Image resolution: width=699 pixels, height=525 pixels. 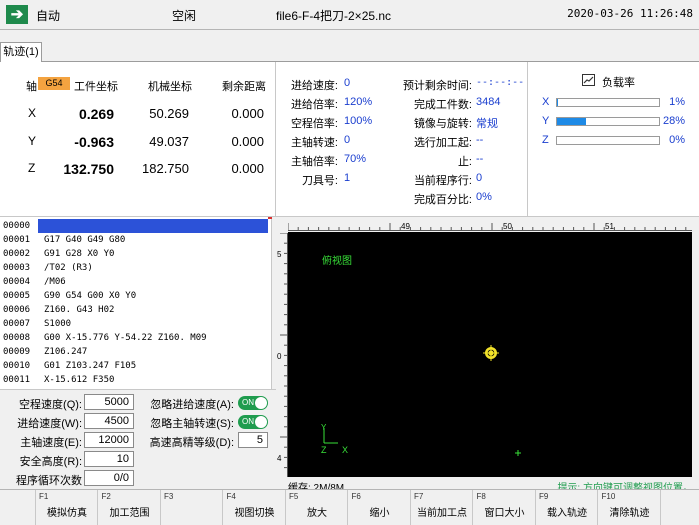 What do you see at coordinates (677, 102) in the screenshot?
I see `load-percent: 1%` at bounding box center [677, 102].